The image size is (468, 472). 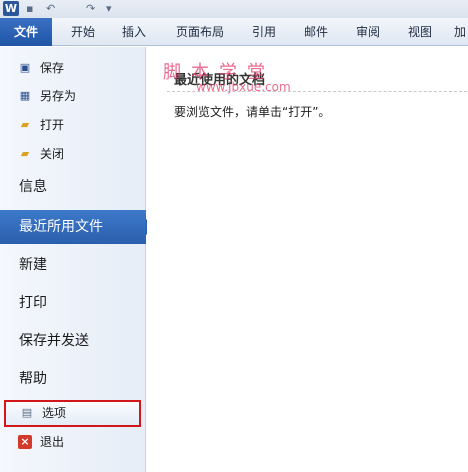 What do you see at coordinates (25, 95) in the screenshot?
I see `save-as-icon: ▦` at bounding box center [25, 95].